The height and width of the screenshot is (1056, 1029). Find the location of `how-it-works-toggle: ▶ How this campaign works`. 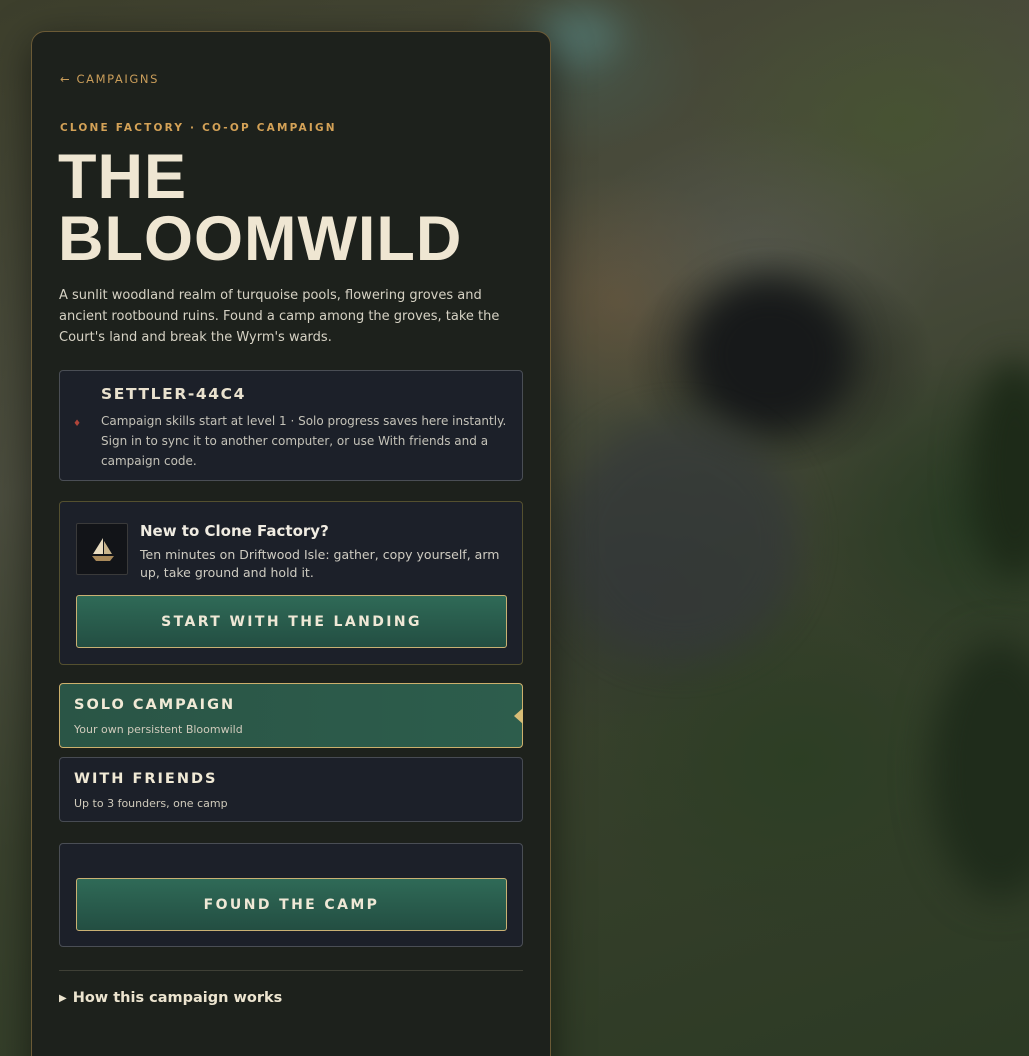

how-it-works-toggle: ▶ How this campaign works is located at coordinates (170, 998).